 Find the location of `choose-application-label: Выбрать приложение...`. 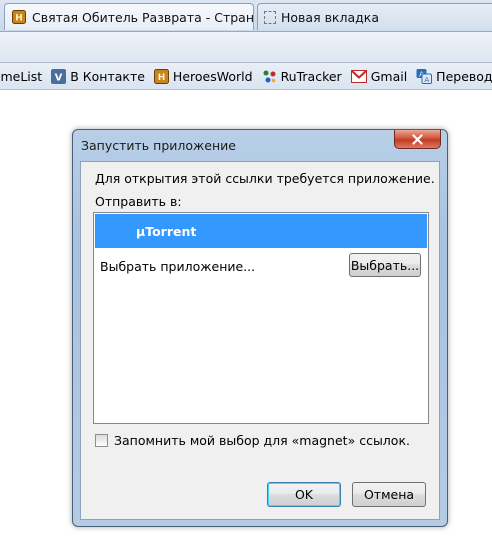

choose-application-label: Выбрать приложение... is located at coordinates (178, 266).